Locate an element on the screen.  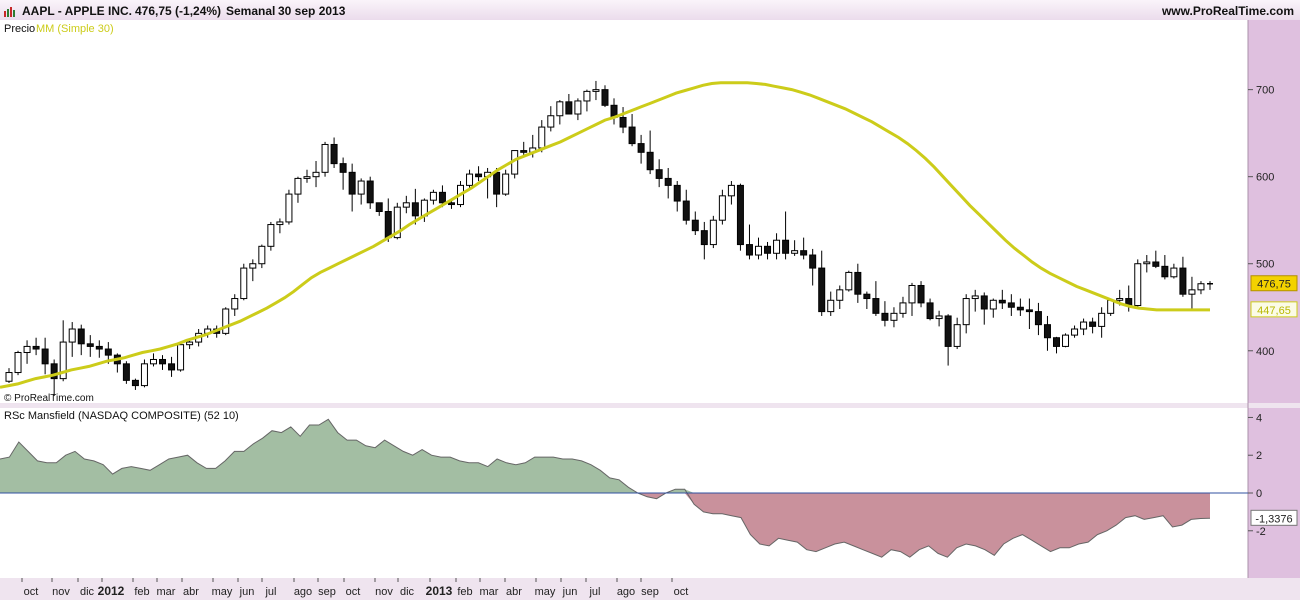
last-price-tag: 476,75 is located at coordinates (1274, 283).